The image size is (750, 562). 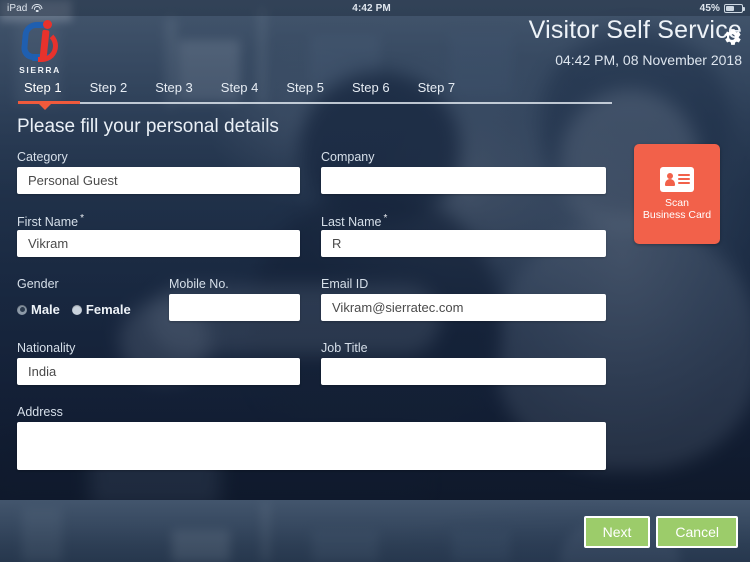 I want to click on gear-icon, so click(x=732, y=37).